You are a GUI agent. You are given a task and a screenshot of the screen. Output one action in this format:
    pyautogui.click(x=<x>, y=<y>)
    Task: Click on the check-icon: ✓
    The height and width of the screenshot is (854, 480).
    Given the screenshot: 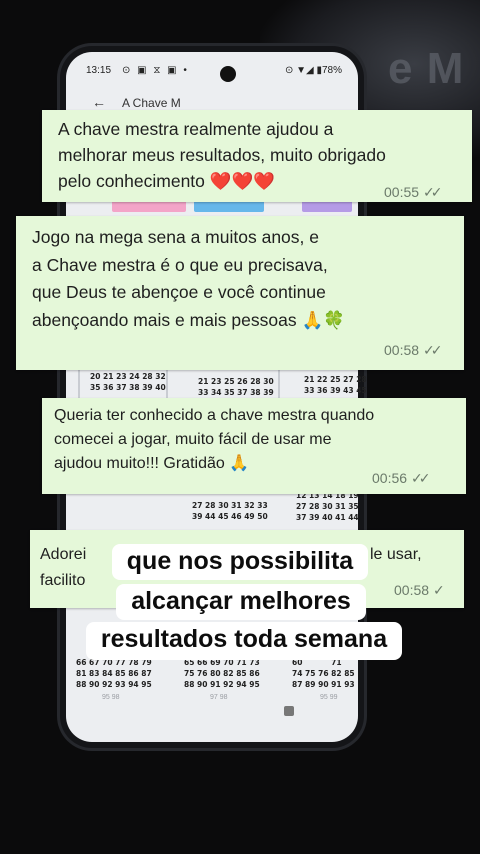 What is the action you would take?
    pyautogui.click(x=439, y=590)
    